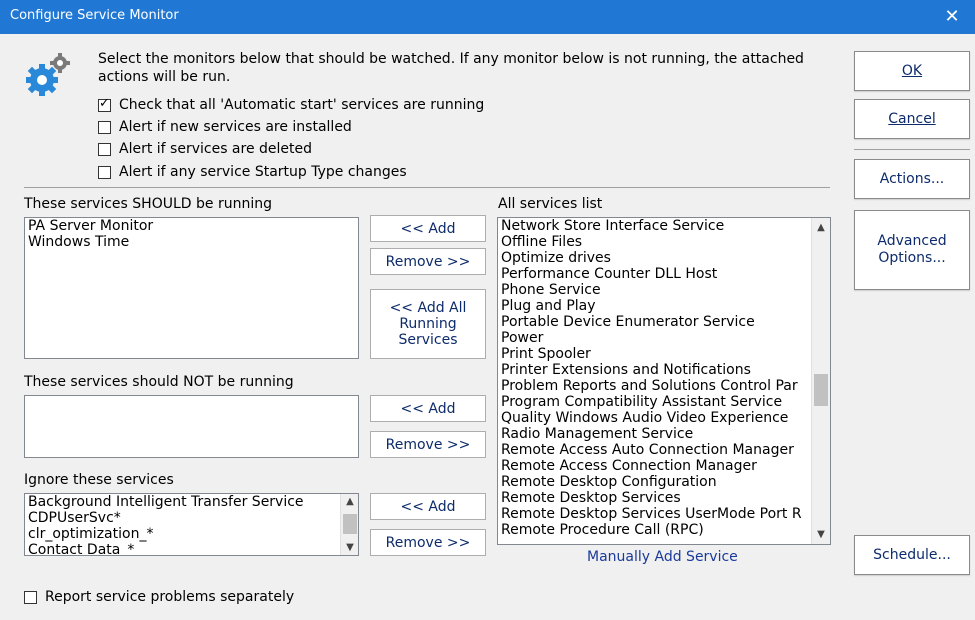 Image resolution: width=975 pixels, height=620 pixels. What do you see at coordinates (664, 402) in the screenshot?
I see `list-item: Program Compatibility Assistant Service` at bounding box center [664, 402].